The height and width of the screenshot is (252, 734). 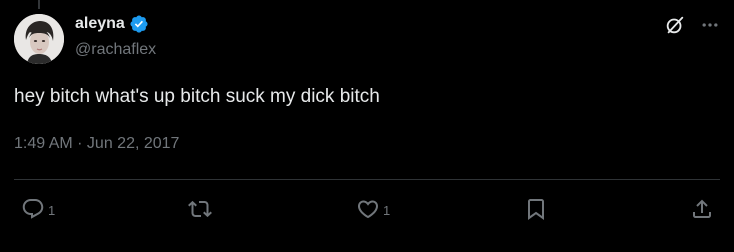 What do you see at coordinates (100, 24) in the screenshot?
I see `author-display-name: aleyna` at bounding box center [100, 24].